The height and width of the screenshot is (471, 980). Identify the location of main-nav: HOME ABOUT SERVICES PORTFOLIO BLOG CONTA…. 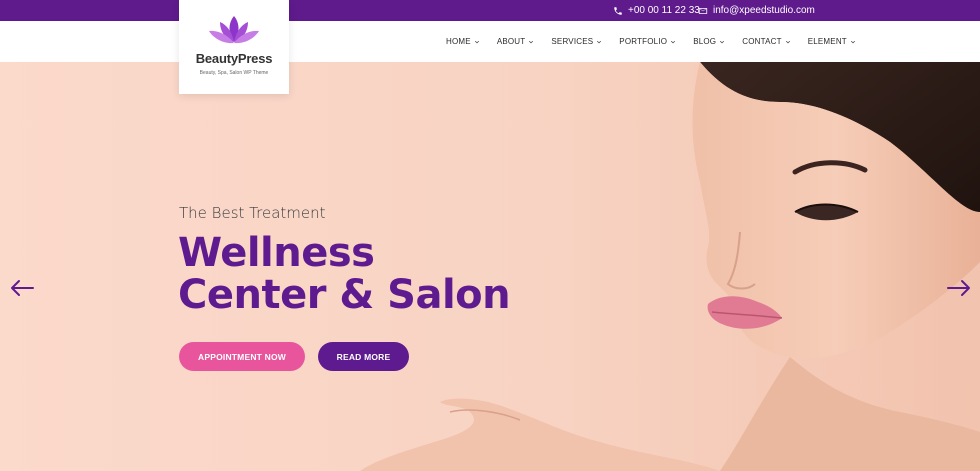
(659, 41).